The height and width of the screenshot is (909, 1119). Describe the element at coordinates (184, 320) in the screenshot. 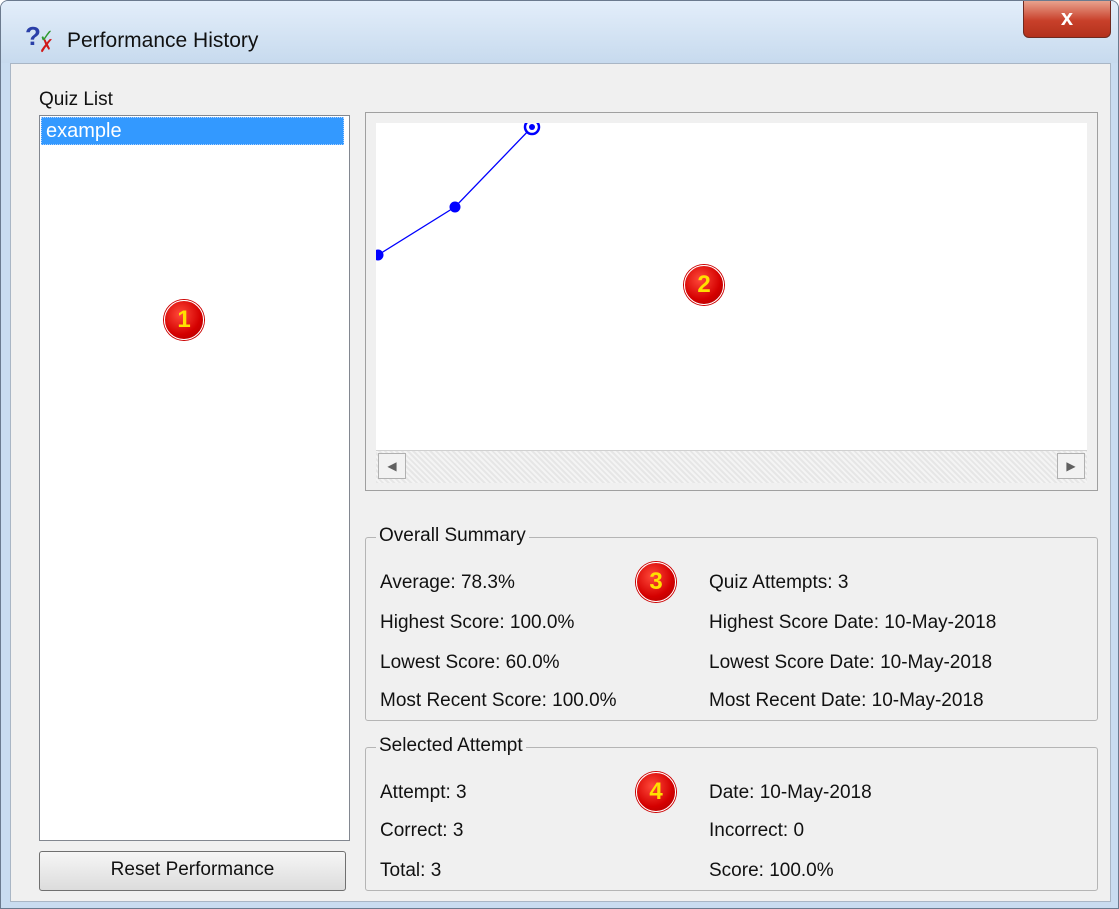

I see `callout-marker-1: 1` at that location.